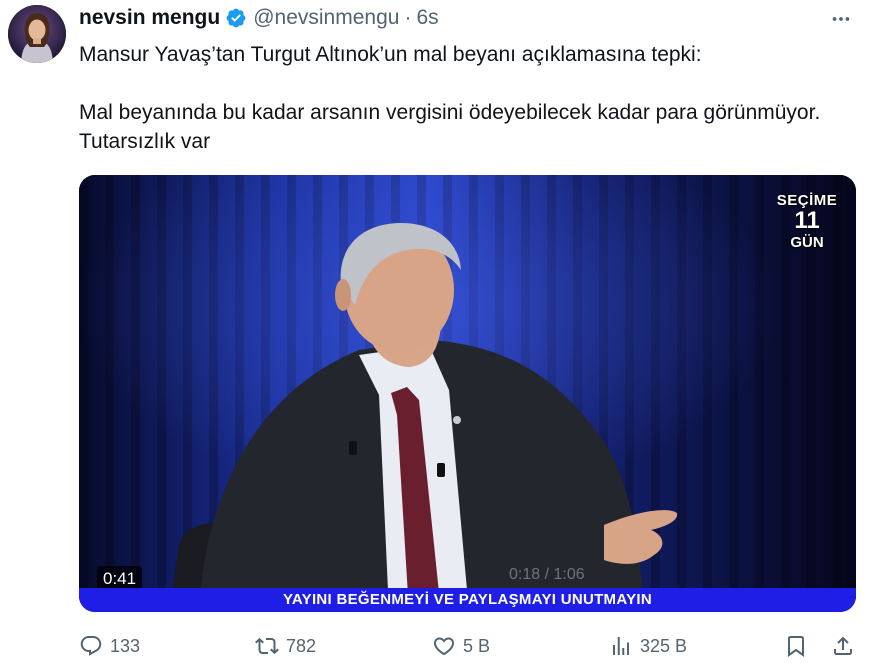  Describe the element at coordinates (621, 646) in the screenshot. I see `views-icon` at that location.